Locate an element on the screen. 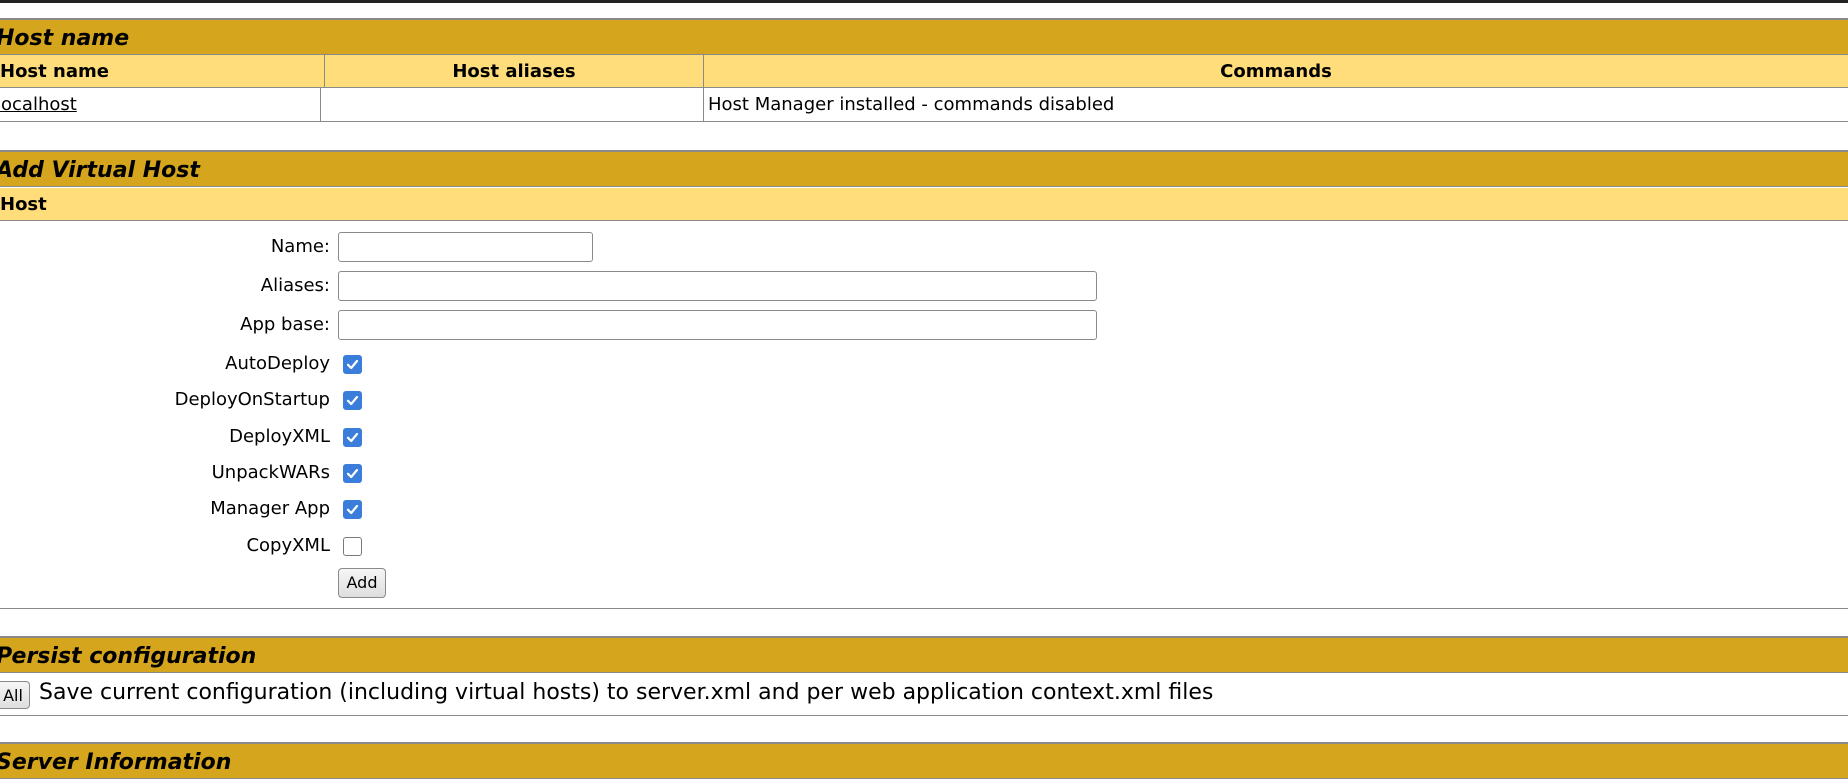 This screenshot has width=1848, height=781. col-host-aliases: Host aliases is located at coordinates (514, 71).